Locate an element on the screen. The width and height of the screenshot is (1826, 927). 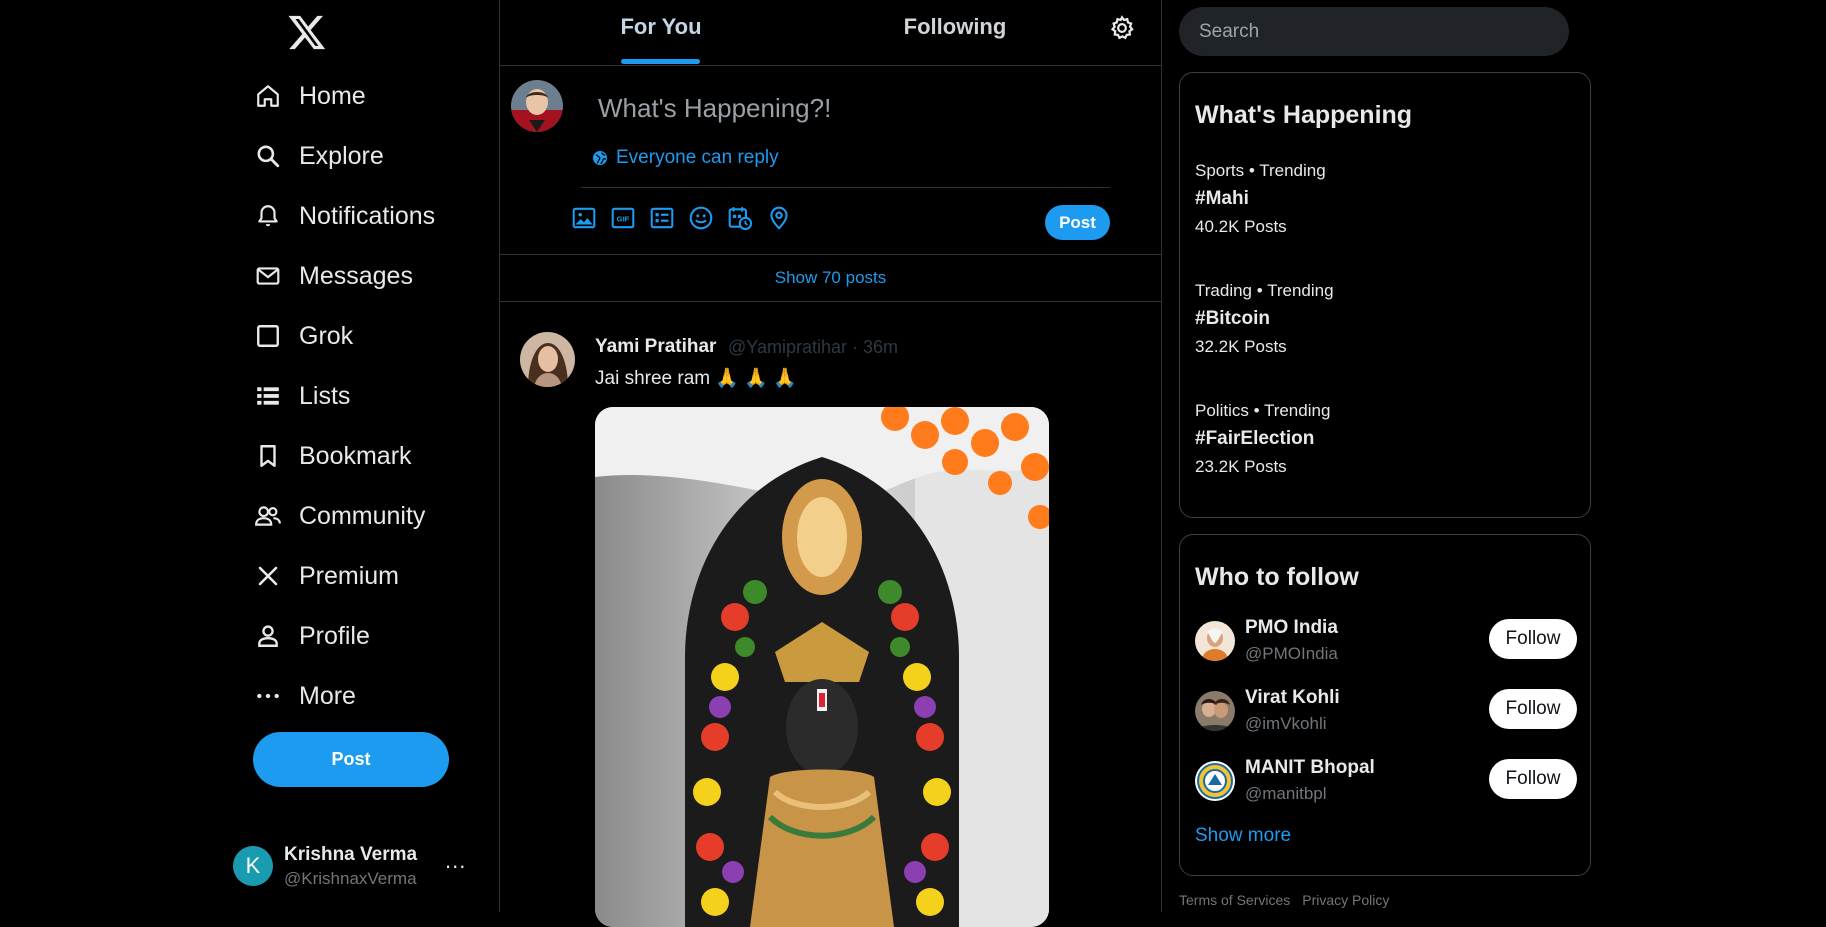
bell-icon is located at coordinates (268, 216).